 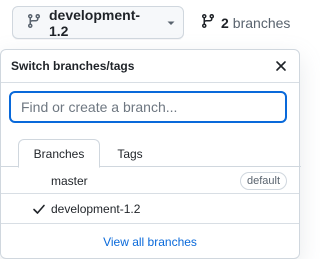 I want to click on check-icon, so click(x=39, y=209).